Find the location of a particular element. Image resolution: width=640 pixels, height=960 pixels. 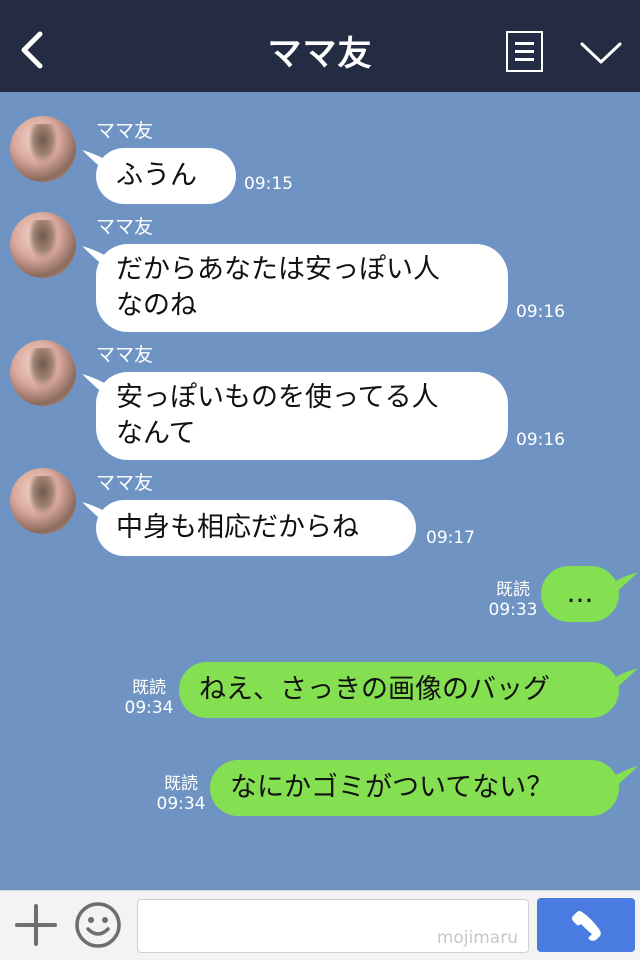

message-bubble: なにかゴミがついてない？ is located at coordinates (414, 788).